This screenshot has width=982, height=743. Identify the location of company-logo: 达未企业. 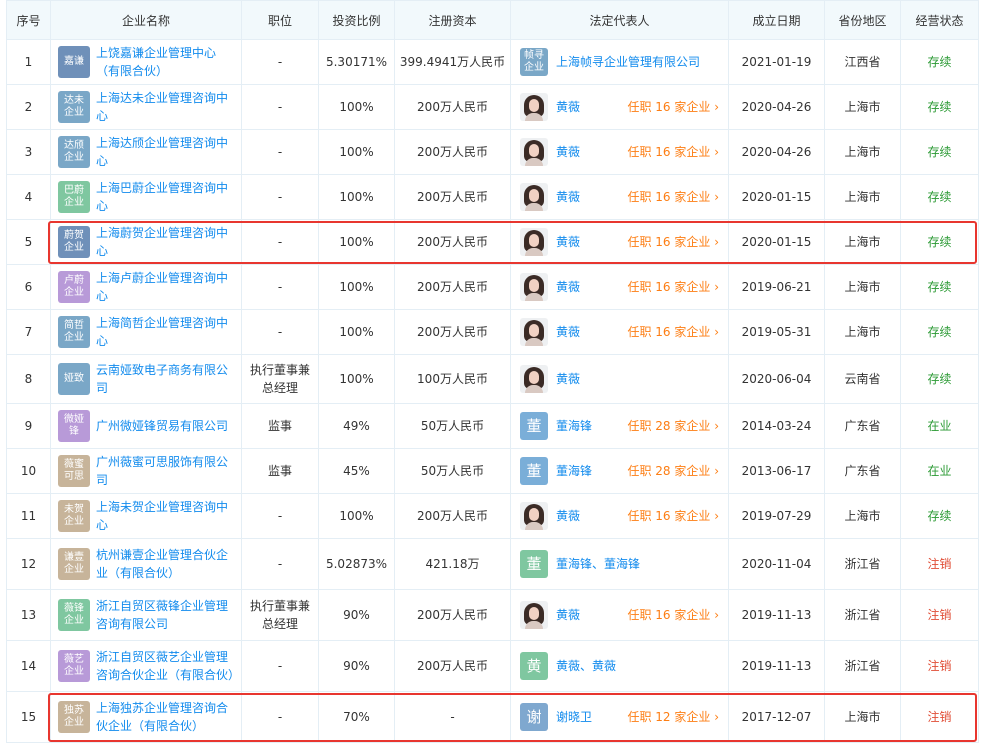
(74, 107).